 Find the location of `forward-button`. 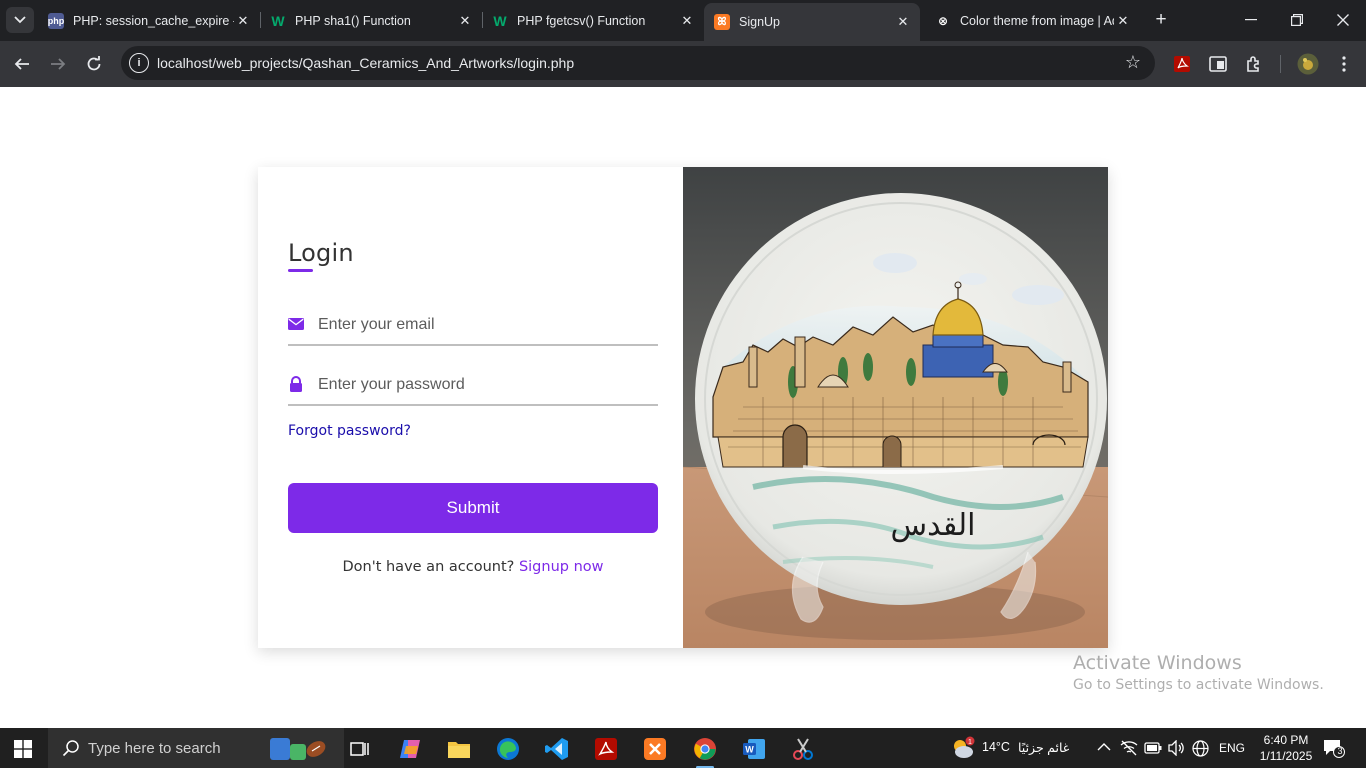

forward-button is located at coordinates (58, 64).